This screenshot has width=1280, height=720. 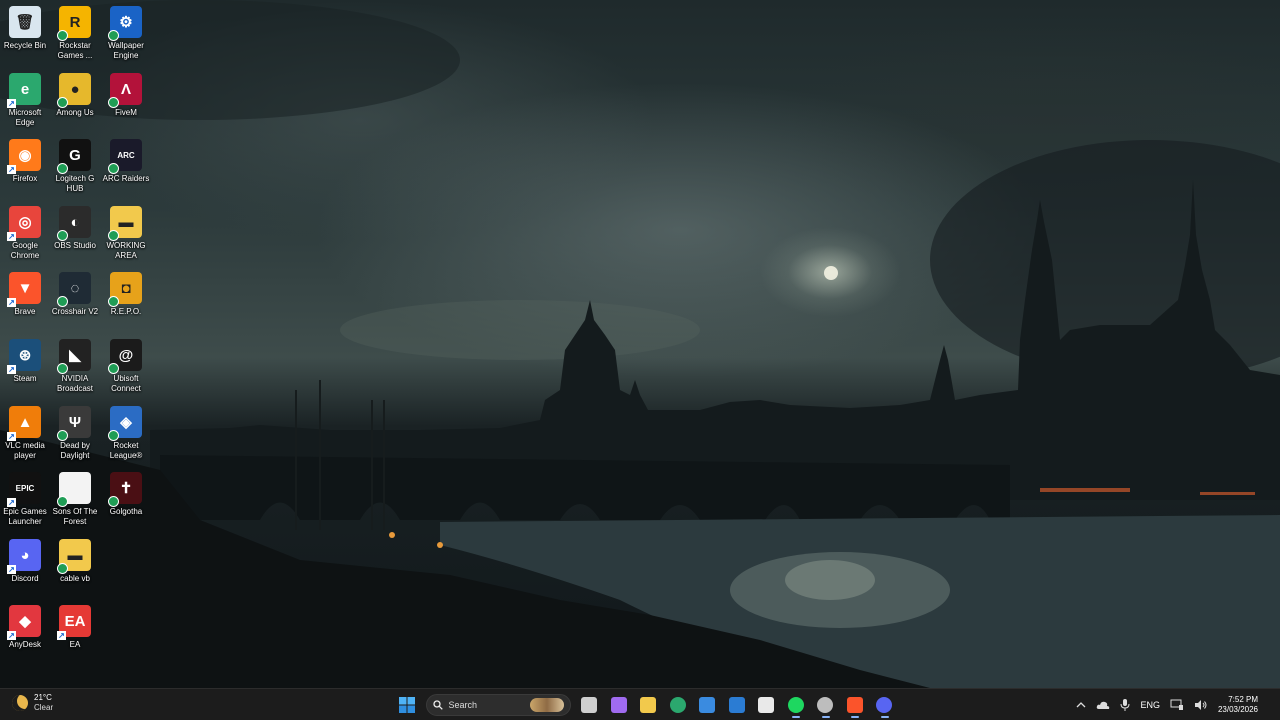 I want to click on obs-studio-icon: ◐, so click(x=74, y=223).